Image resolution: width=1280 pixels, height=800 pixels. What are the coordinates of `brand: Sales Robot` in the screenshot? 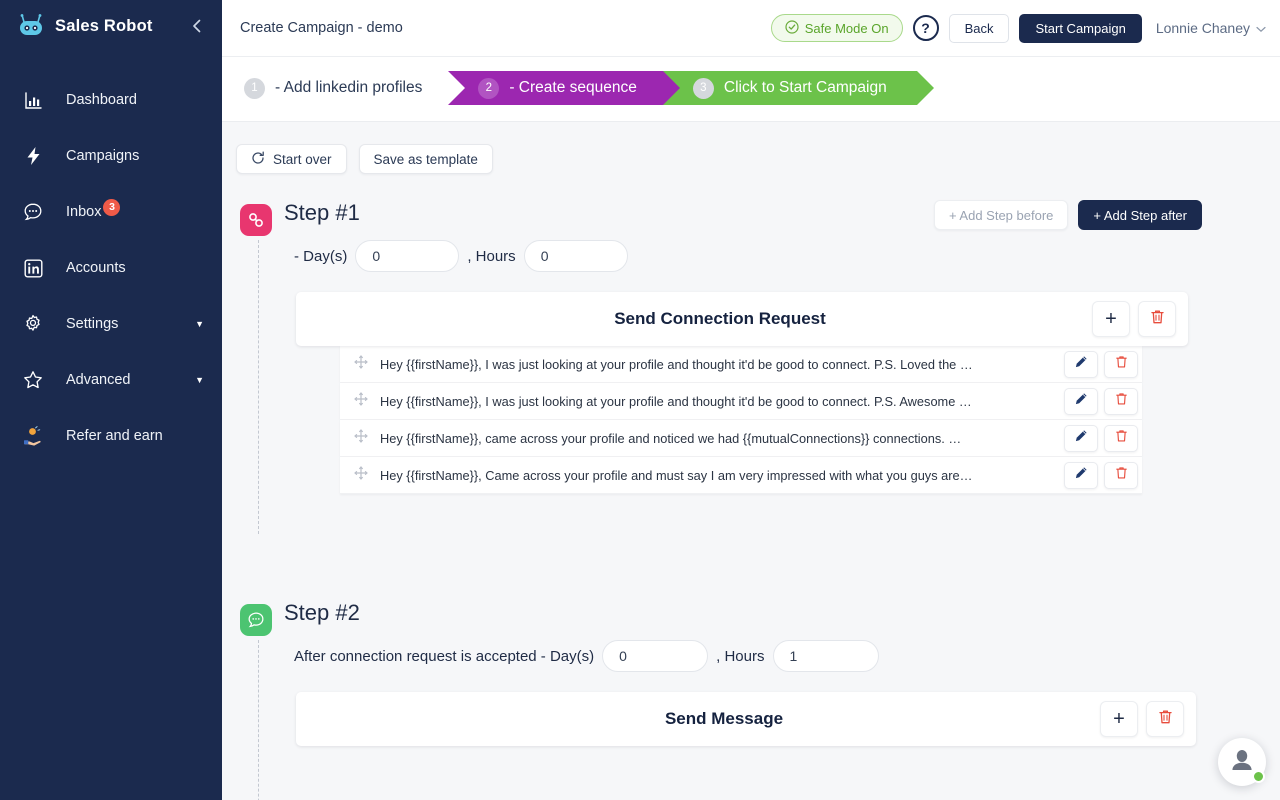 It's located at (111, 26).